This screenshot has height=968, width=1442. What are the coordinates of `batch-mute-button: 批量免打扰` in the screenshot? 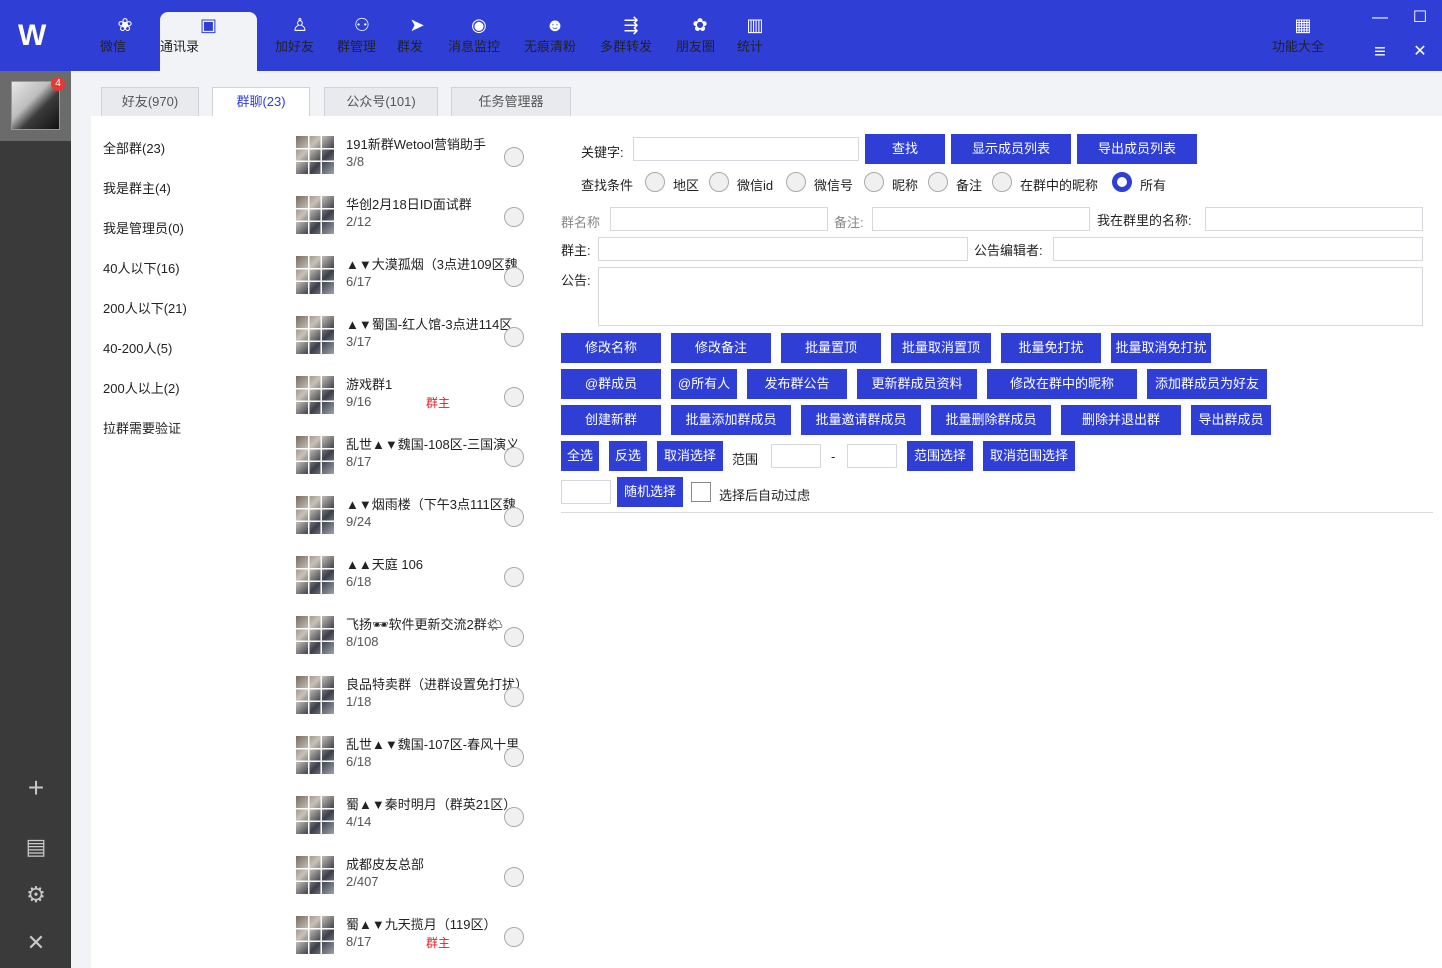 It's located at (1051, 348).